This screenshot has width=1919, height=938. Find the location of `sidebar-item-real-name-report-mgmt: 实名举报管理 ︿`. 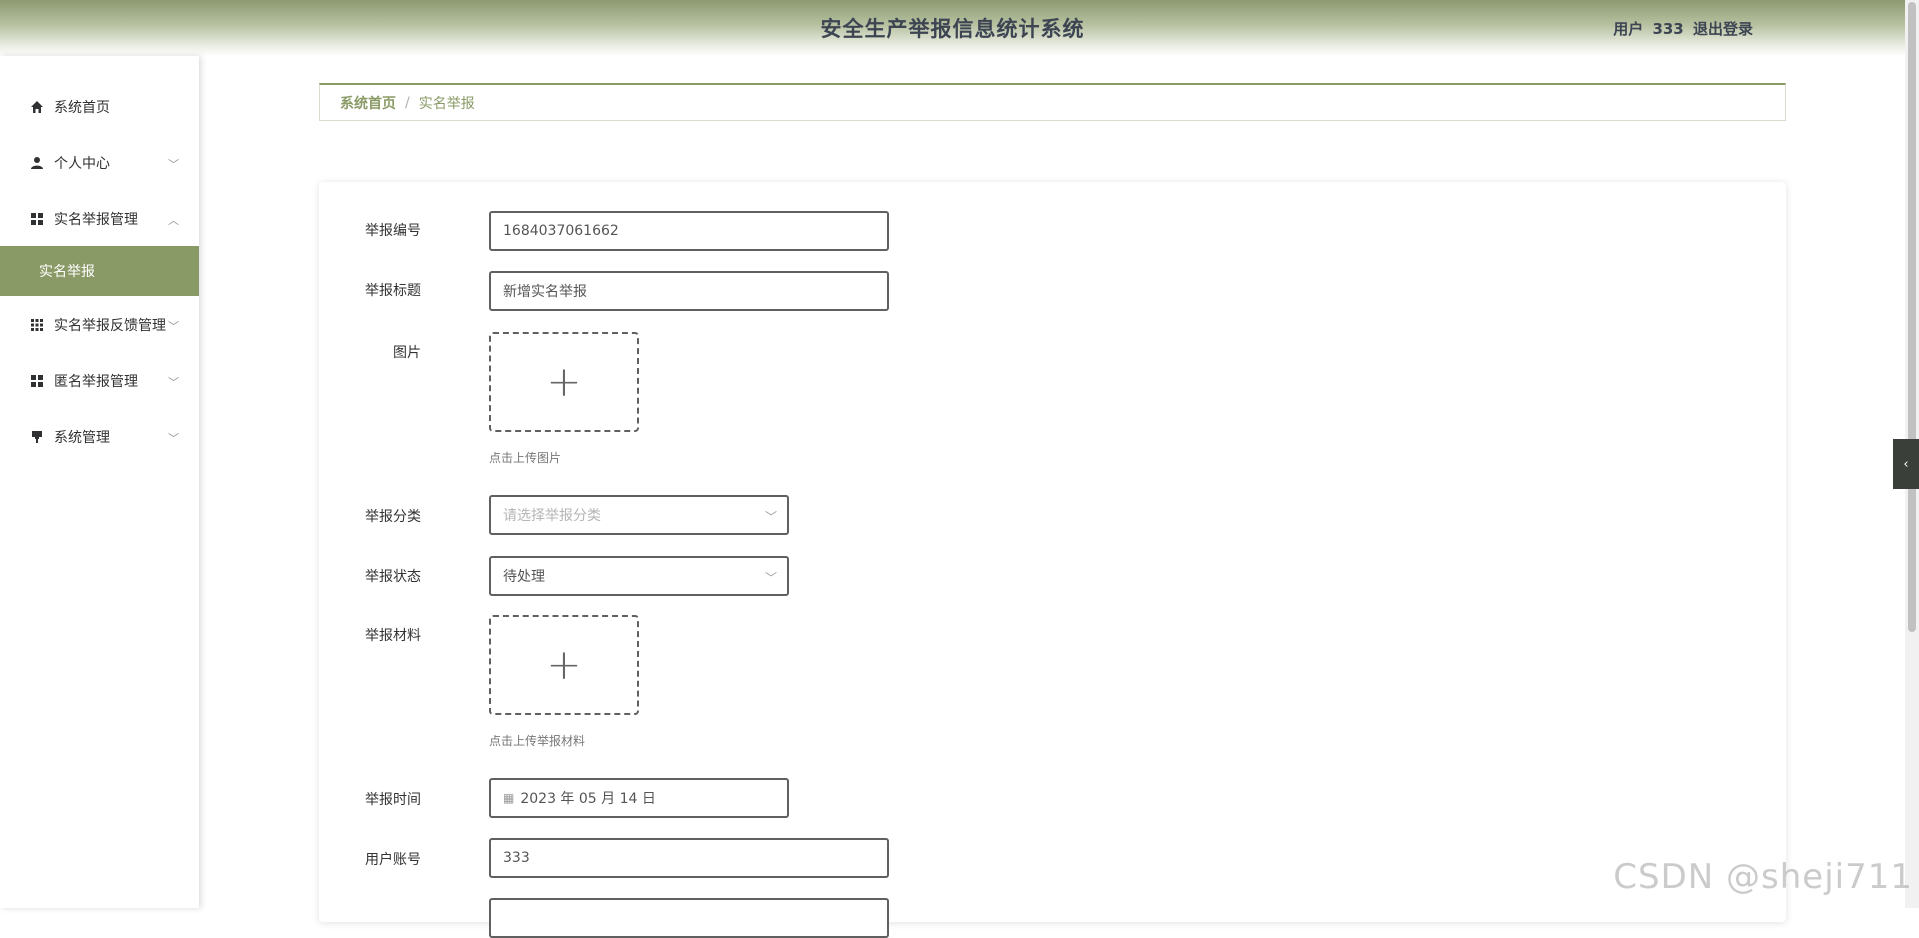

sidebar-item-real-name-report-mgmt: 实名举报管理 ︿ is located at coordinates (99, 219).